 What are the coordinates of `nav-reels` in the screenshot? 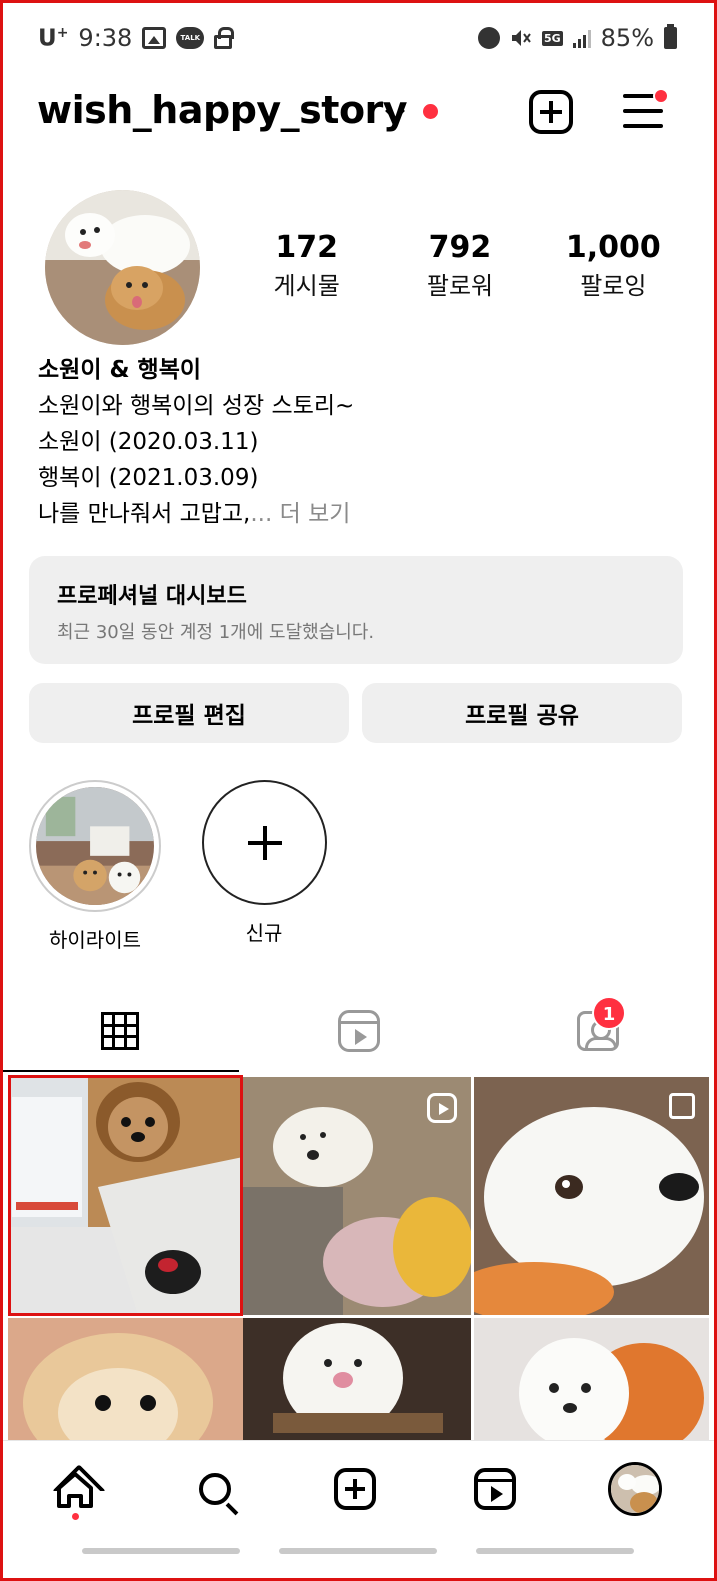 It's located at (495, 1489).